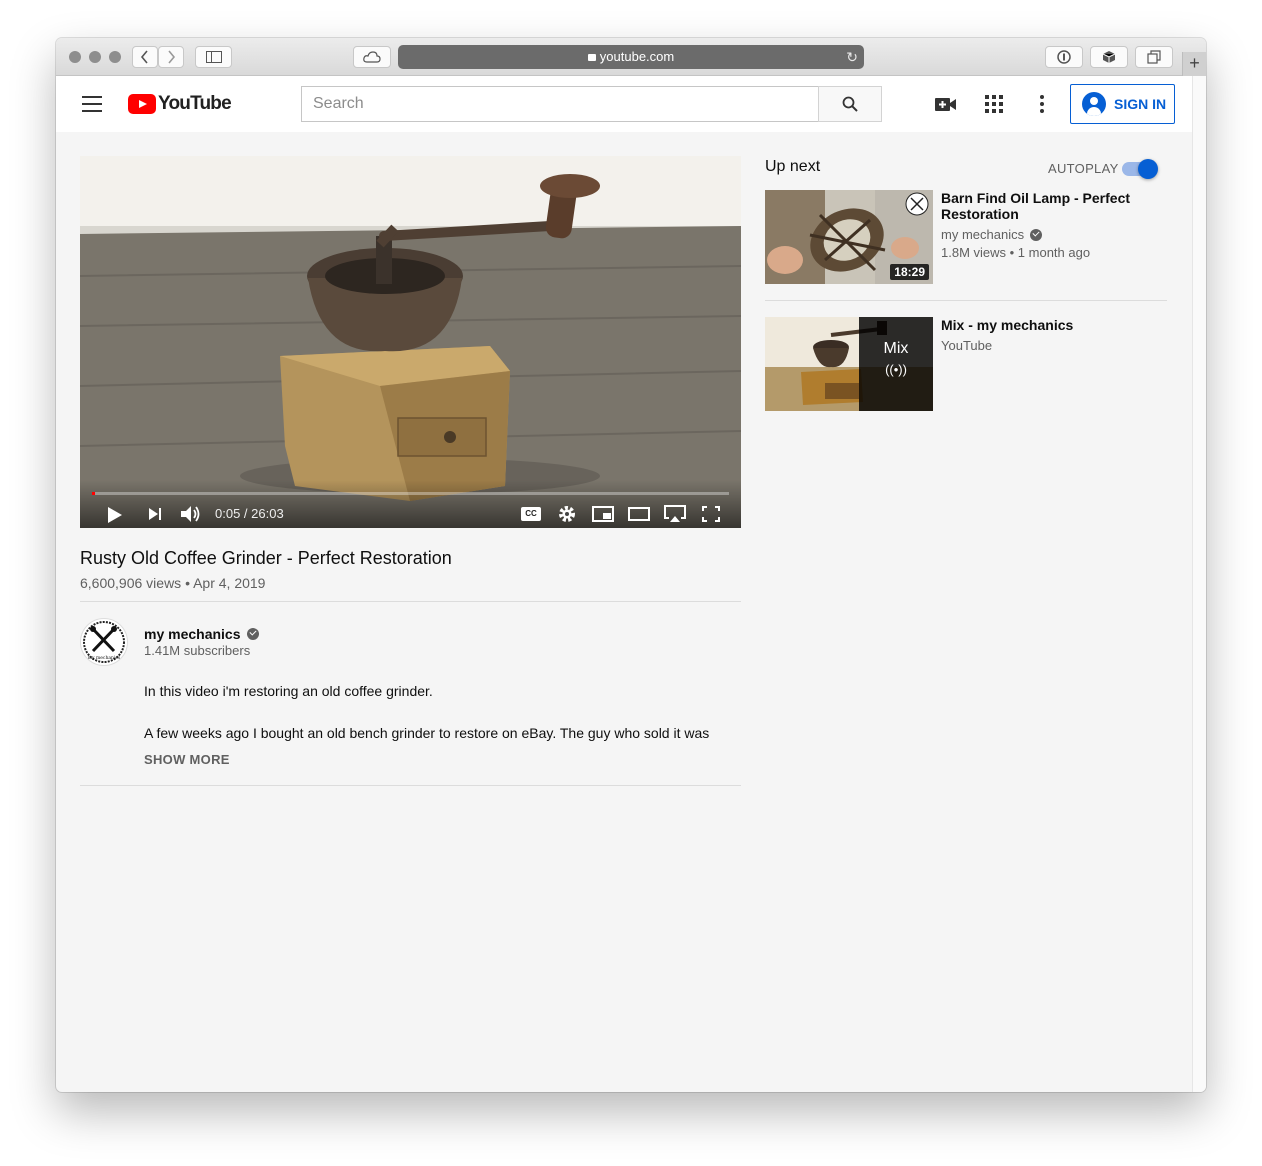 The image size is (1262, 1166). What do you see at coordinates (711, 514) in the screenshot?
I see `fullscreen-icon` at bounding box center [711, 514].